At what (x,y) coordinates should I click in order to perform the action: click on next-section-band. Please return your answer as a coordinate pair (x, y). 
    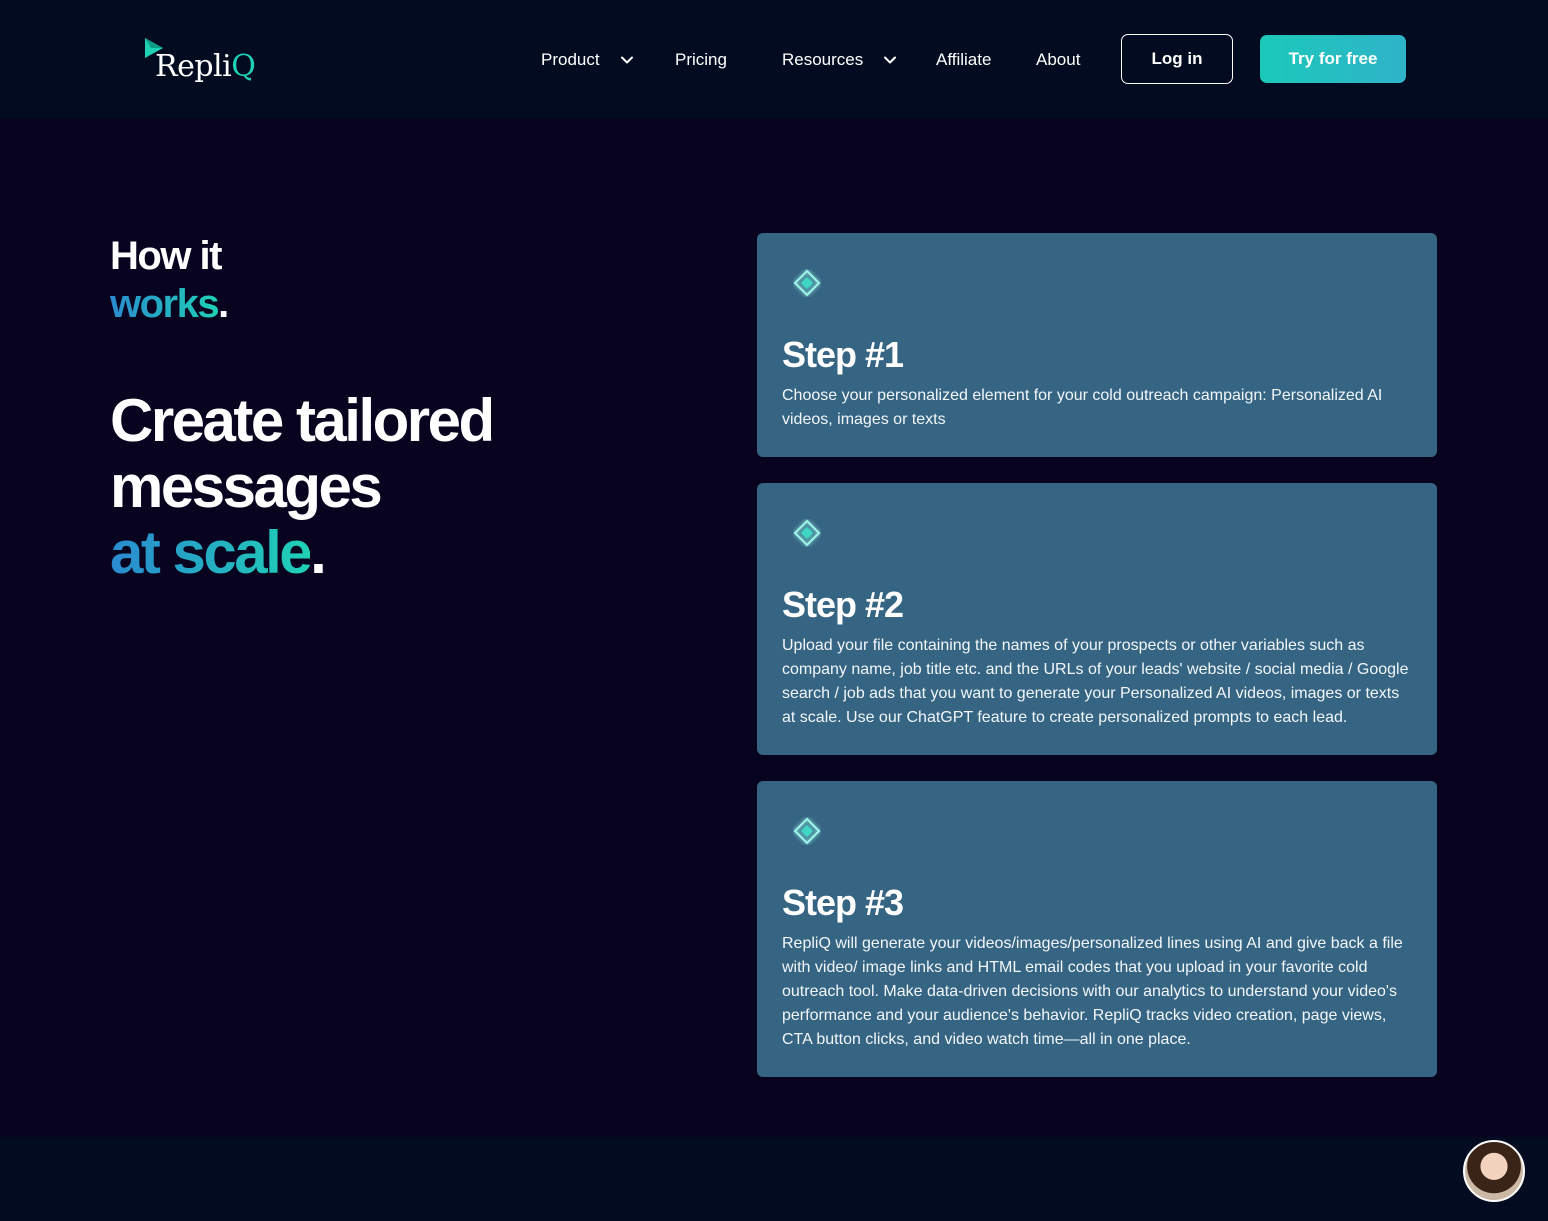
    Looking at the image, I should click on (774, 1179).